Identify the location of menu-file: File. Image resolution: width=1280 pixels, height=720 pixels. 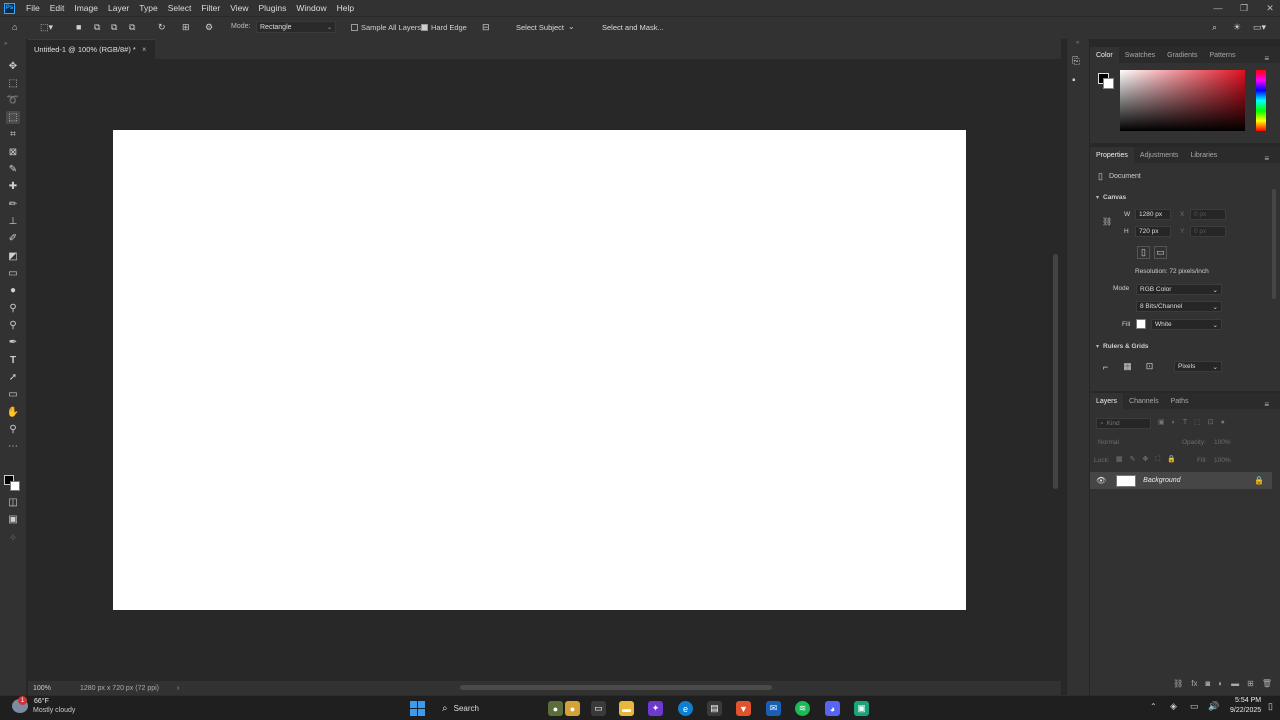
(33, 8).